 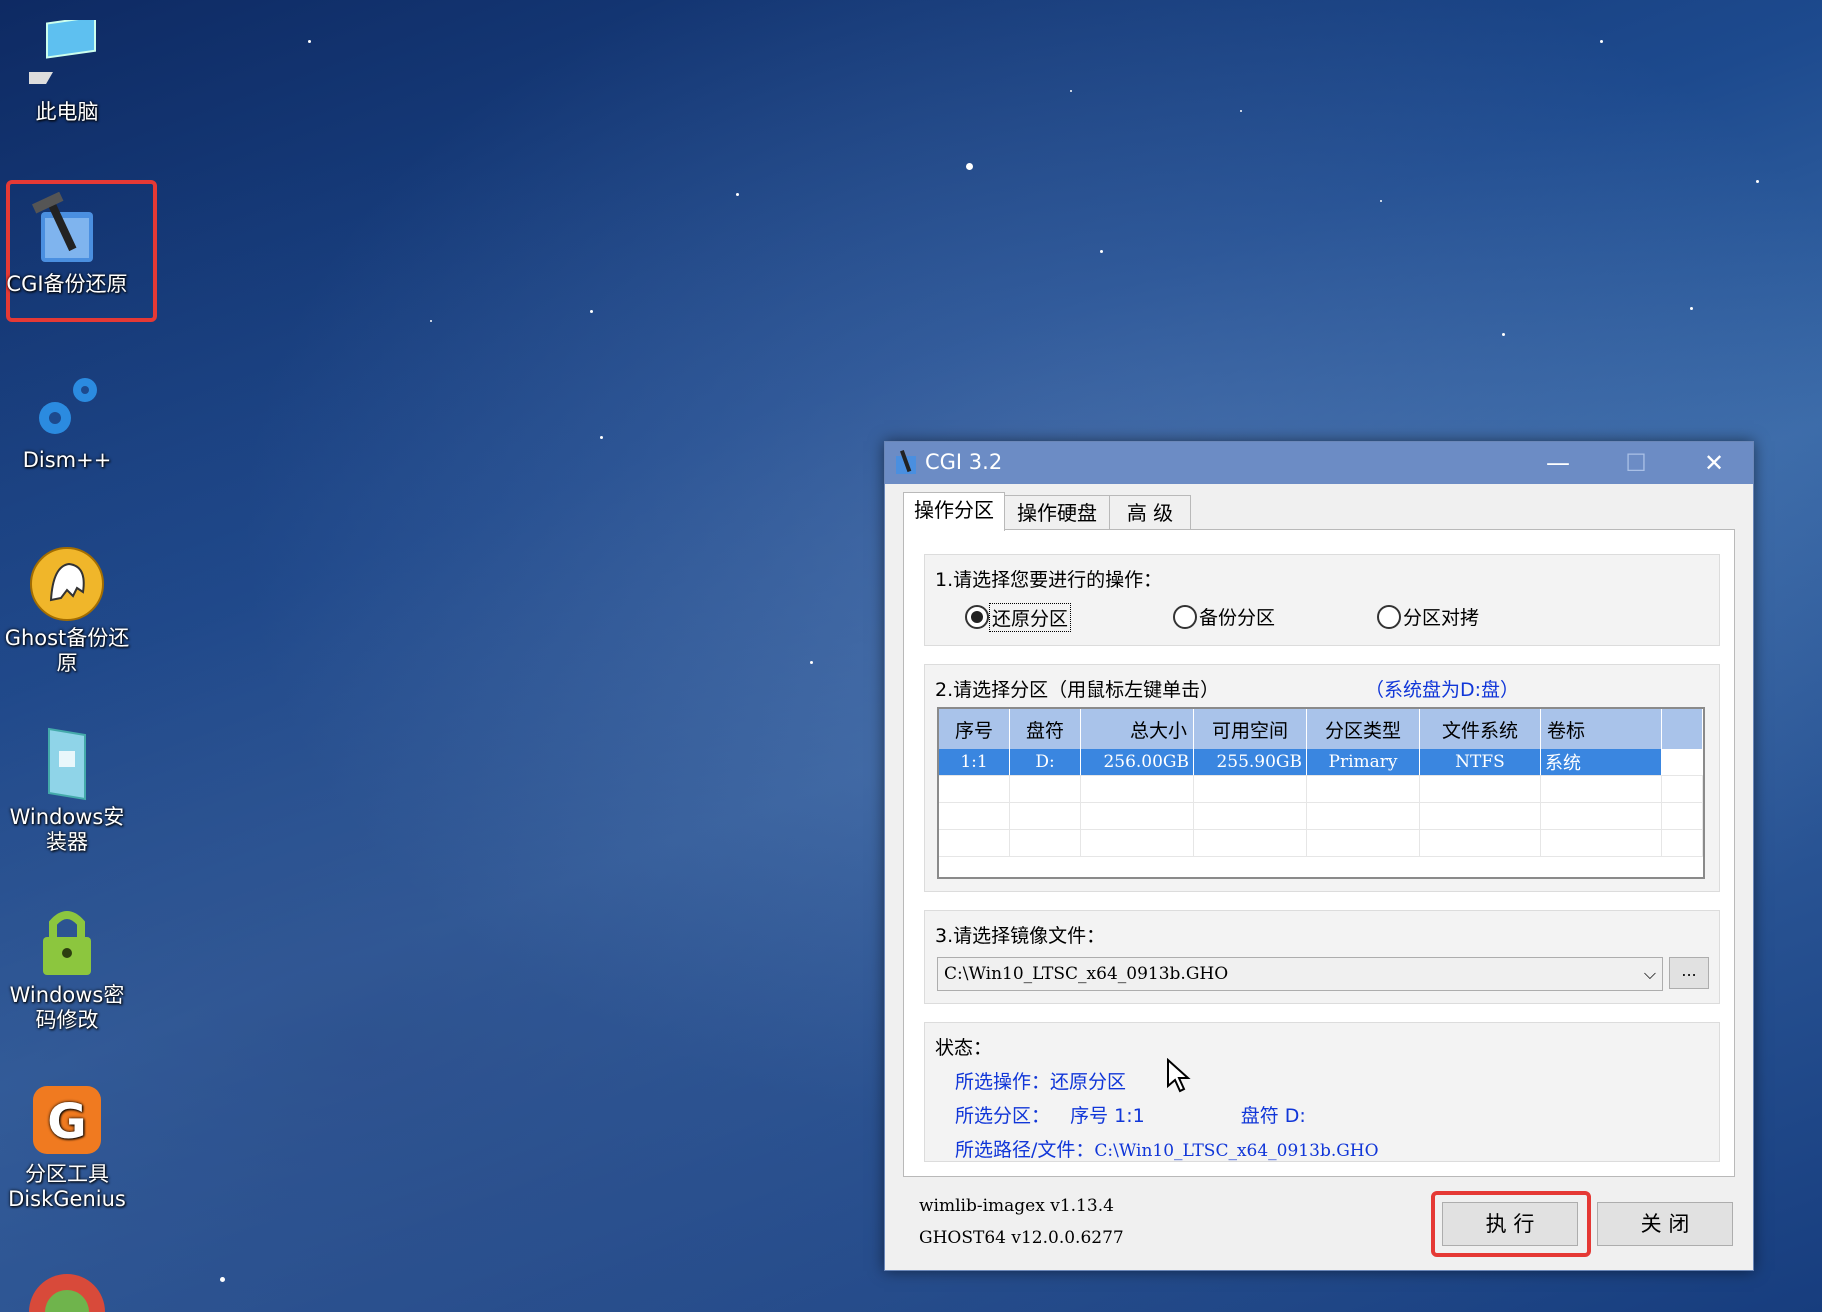 I want to click on icon-label: Ghost备份还原, so click(x=67, y=650).